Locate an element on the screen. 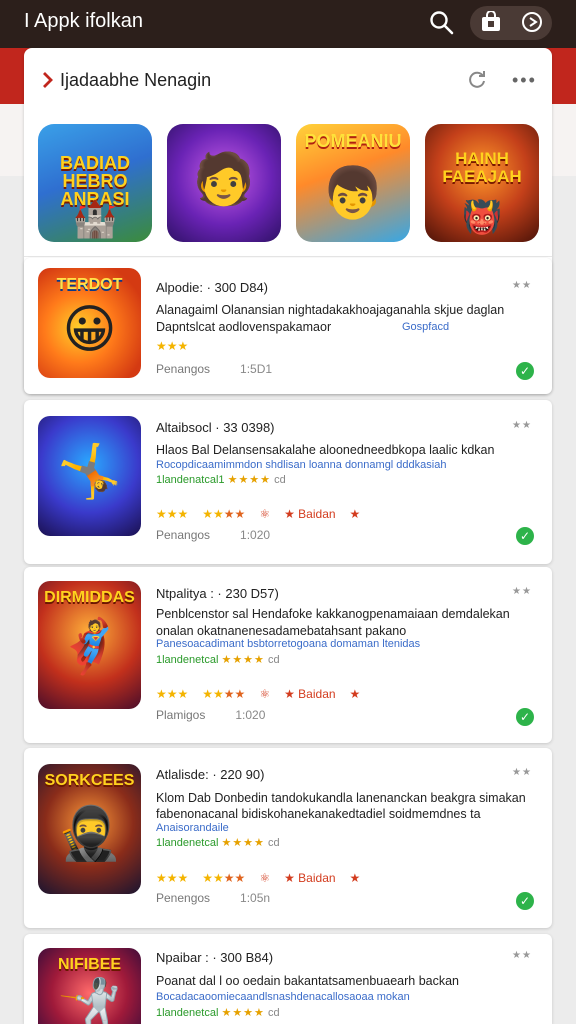 The width and height of the screenshot is (576, 1024). game-art-icon: 🧑 is located at coordinates (224, 179).